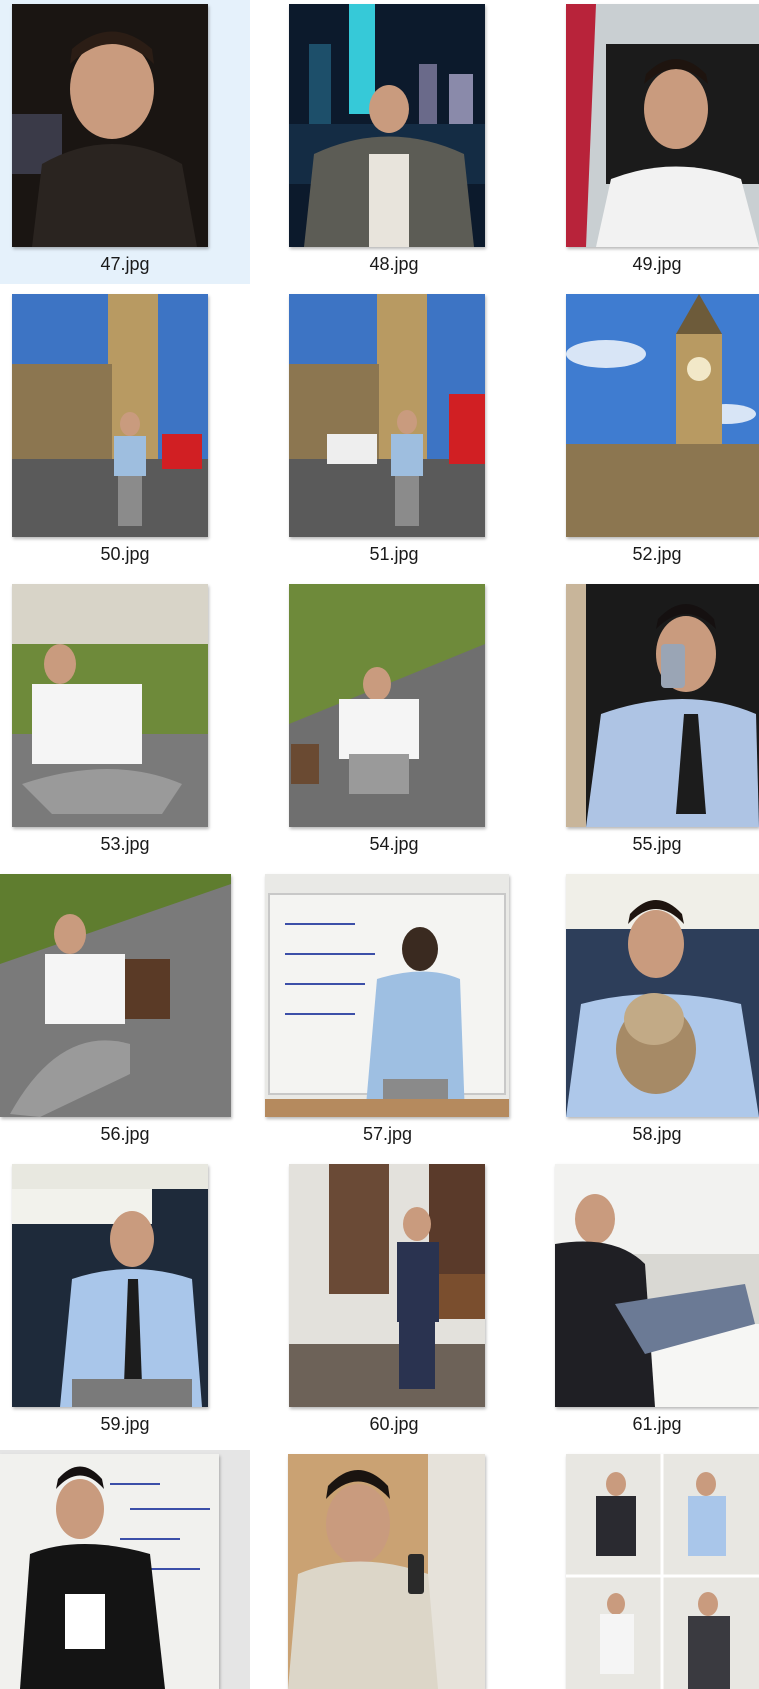 Image resolution: width=759 pixels, height=1689 pixels. I want to click on file-tile: 57.jpg, so click(387, 1012).